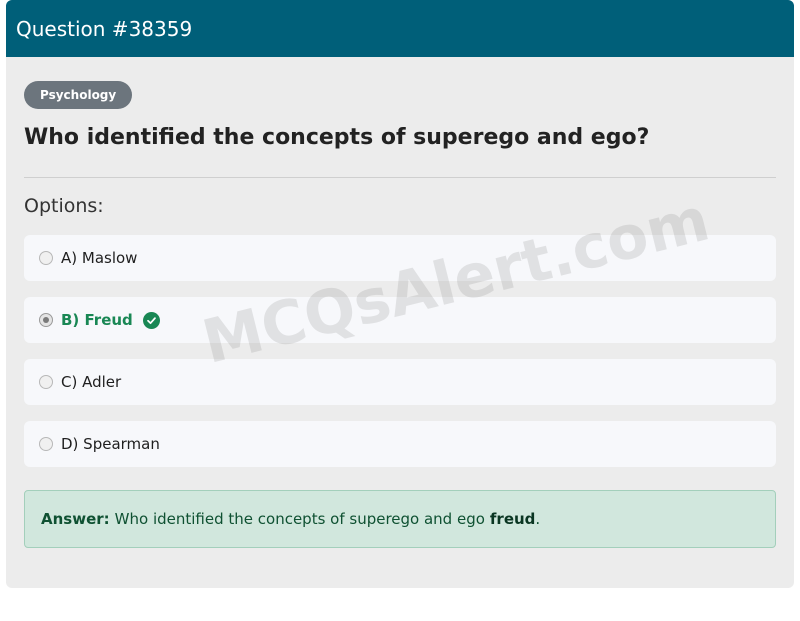 The width and height of the screenshot is (800, 621). I want to click on check-circle-icon, so click(151, 320).